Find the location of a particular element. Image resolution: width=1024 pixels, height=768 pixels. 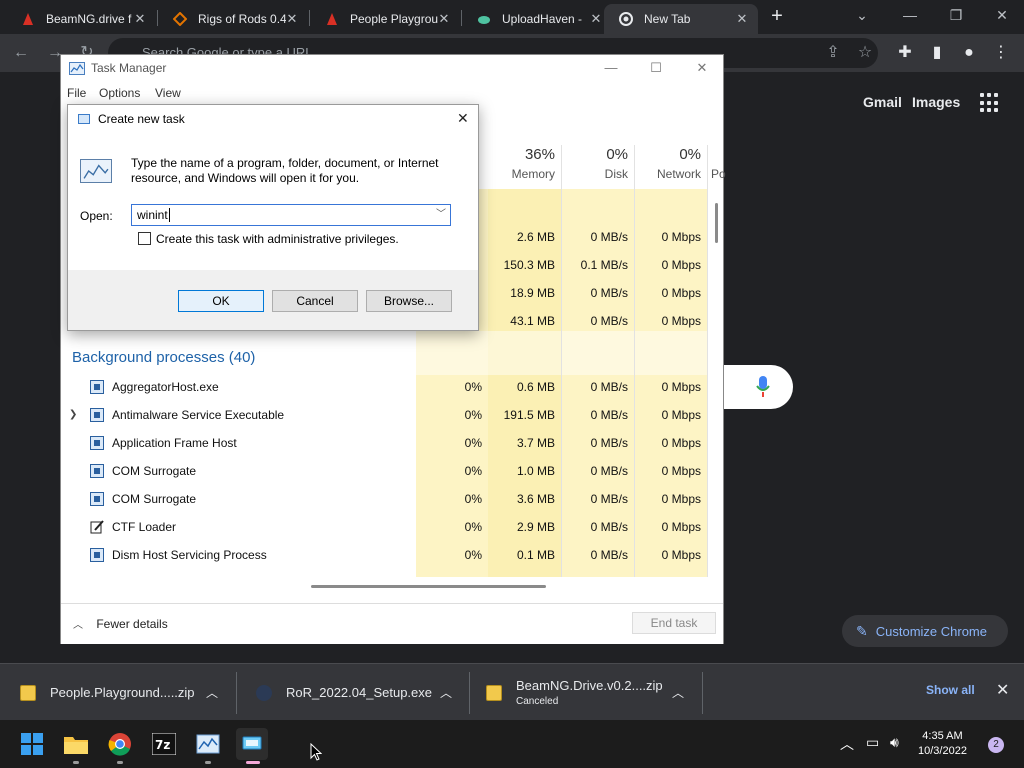

tab-rigs-of-rods: Rigs of Rods 0.4 ✕ is located at coordinates (233, 19).